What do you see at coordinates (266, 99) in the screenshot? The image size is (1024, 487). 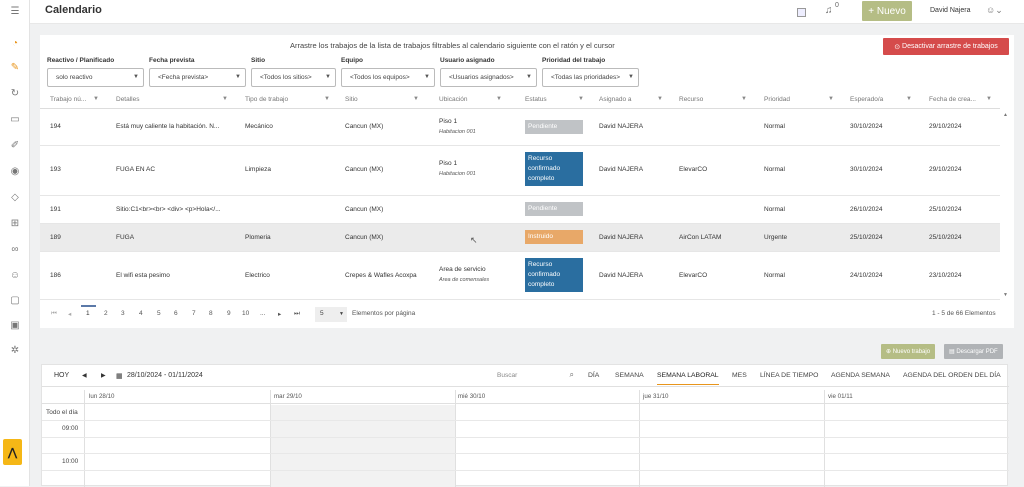 I see `col-work-type: Tipo de trabajo` at bounding box center [266, 99].